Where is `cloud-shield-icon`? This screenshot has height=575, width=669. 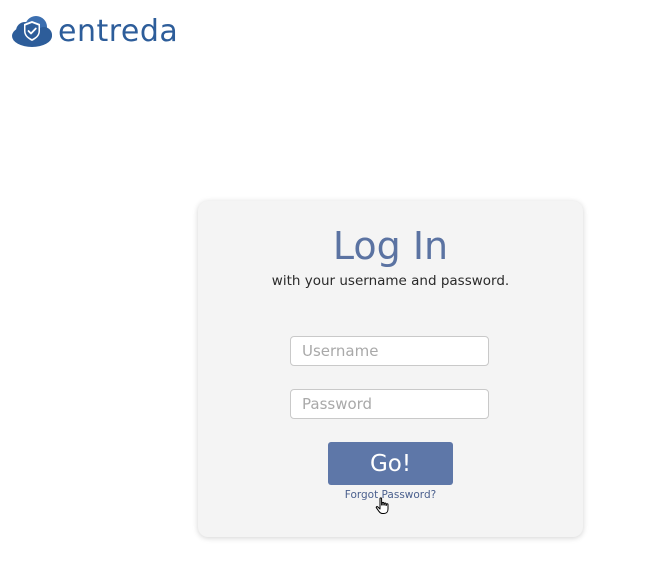 cloud-shield-icon is located at coordinates (32, 31).